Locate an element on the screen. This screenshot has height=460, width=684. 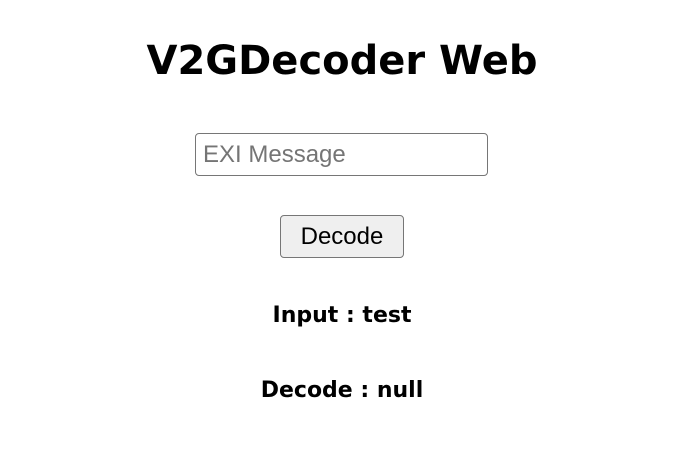
input-result-label: Input is located at coordinates (305, 315).